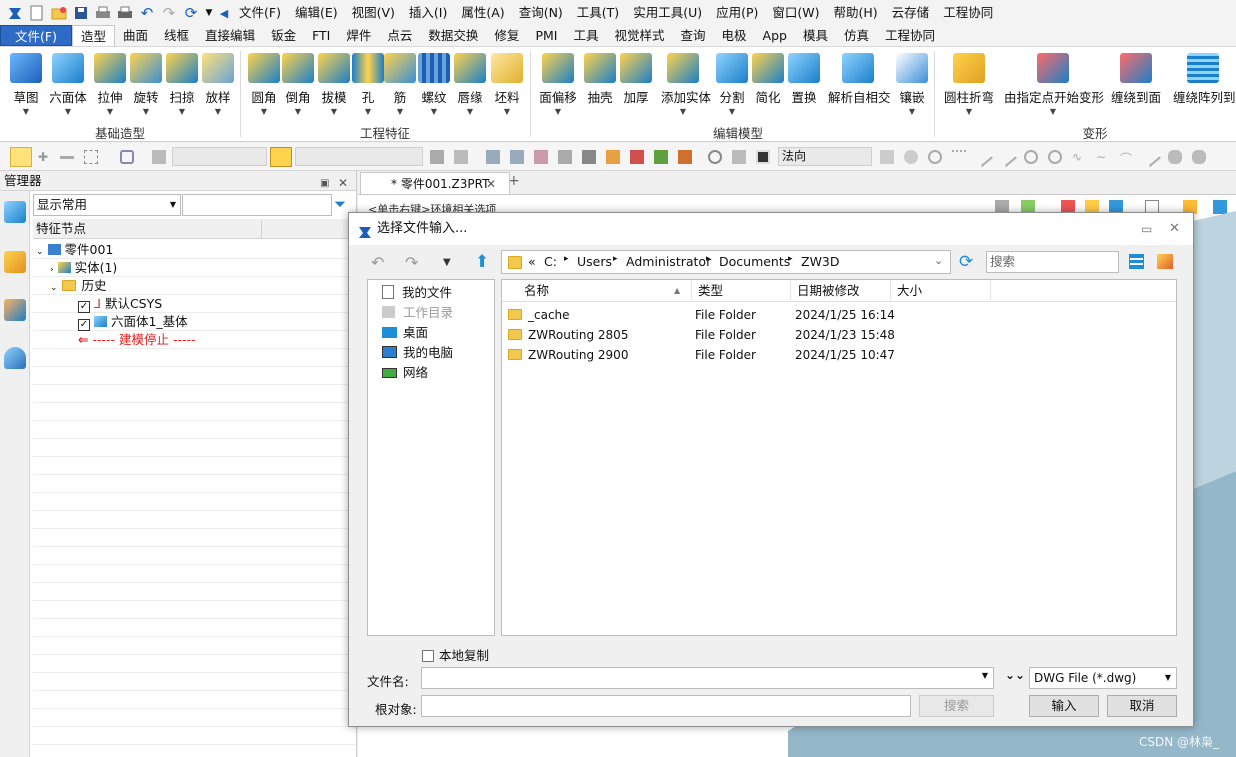 Image resolution: width=1236 pixels, height=757 pixels. I want to click on tab-sheetmetal: 钣金, so click(283, 35).